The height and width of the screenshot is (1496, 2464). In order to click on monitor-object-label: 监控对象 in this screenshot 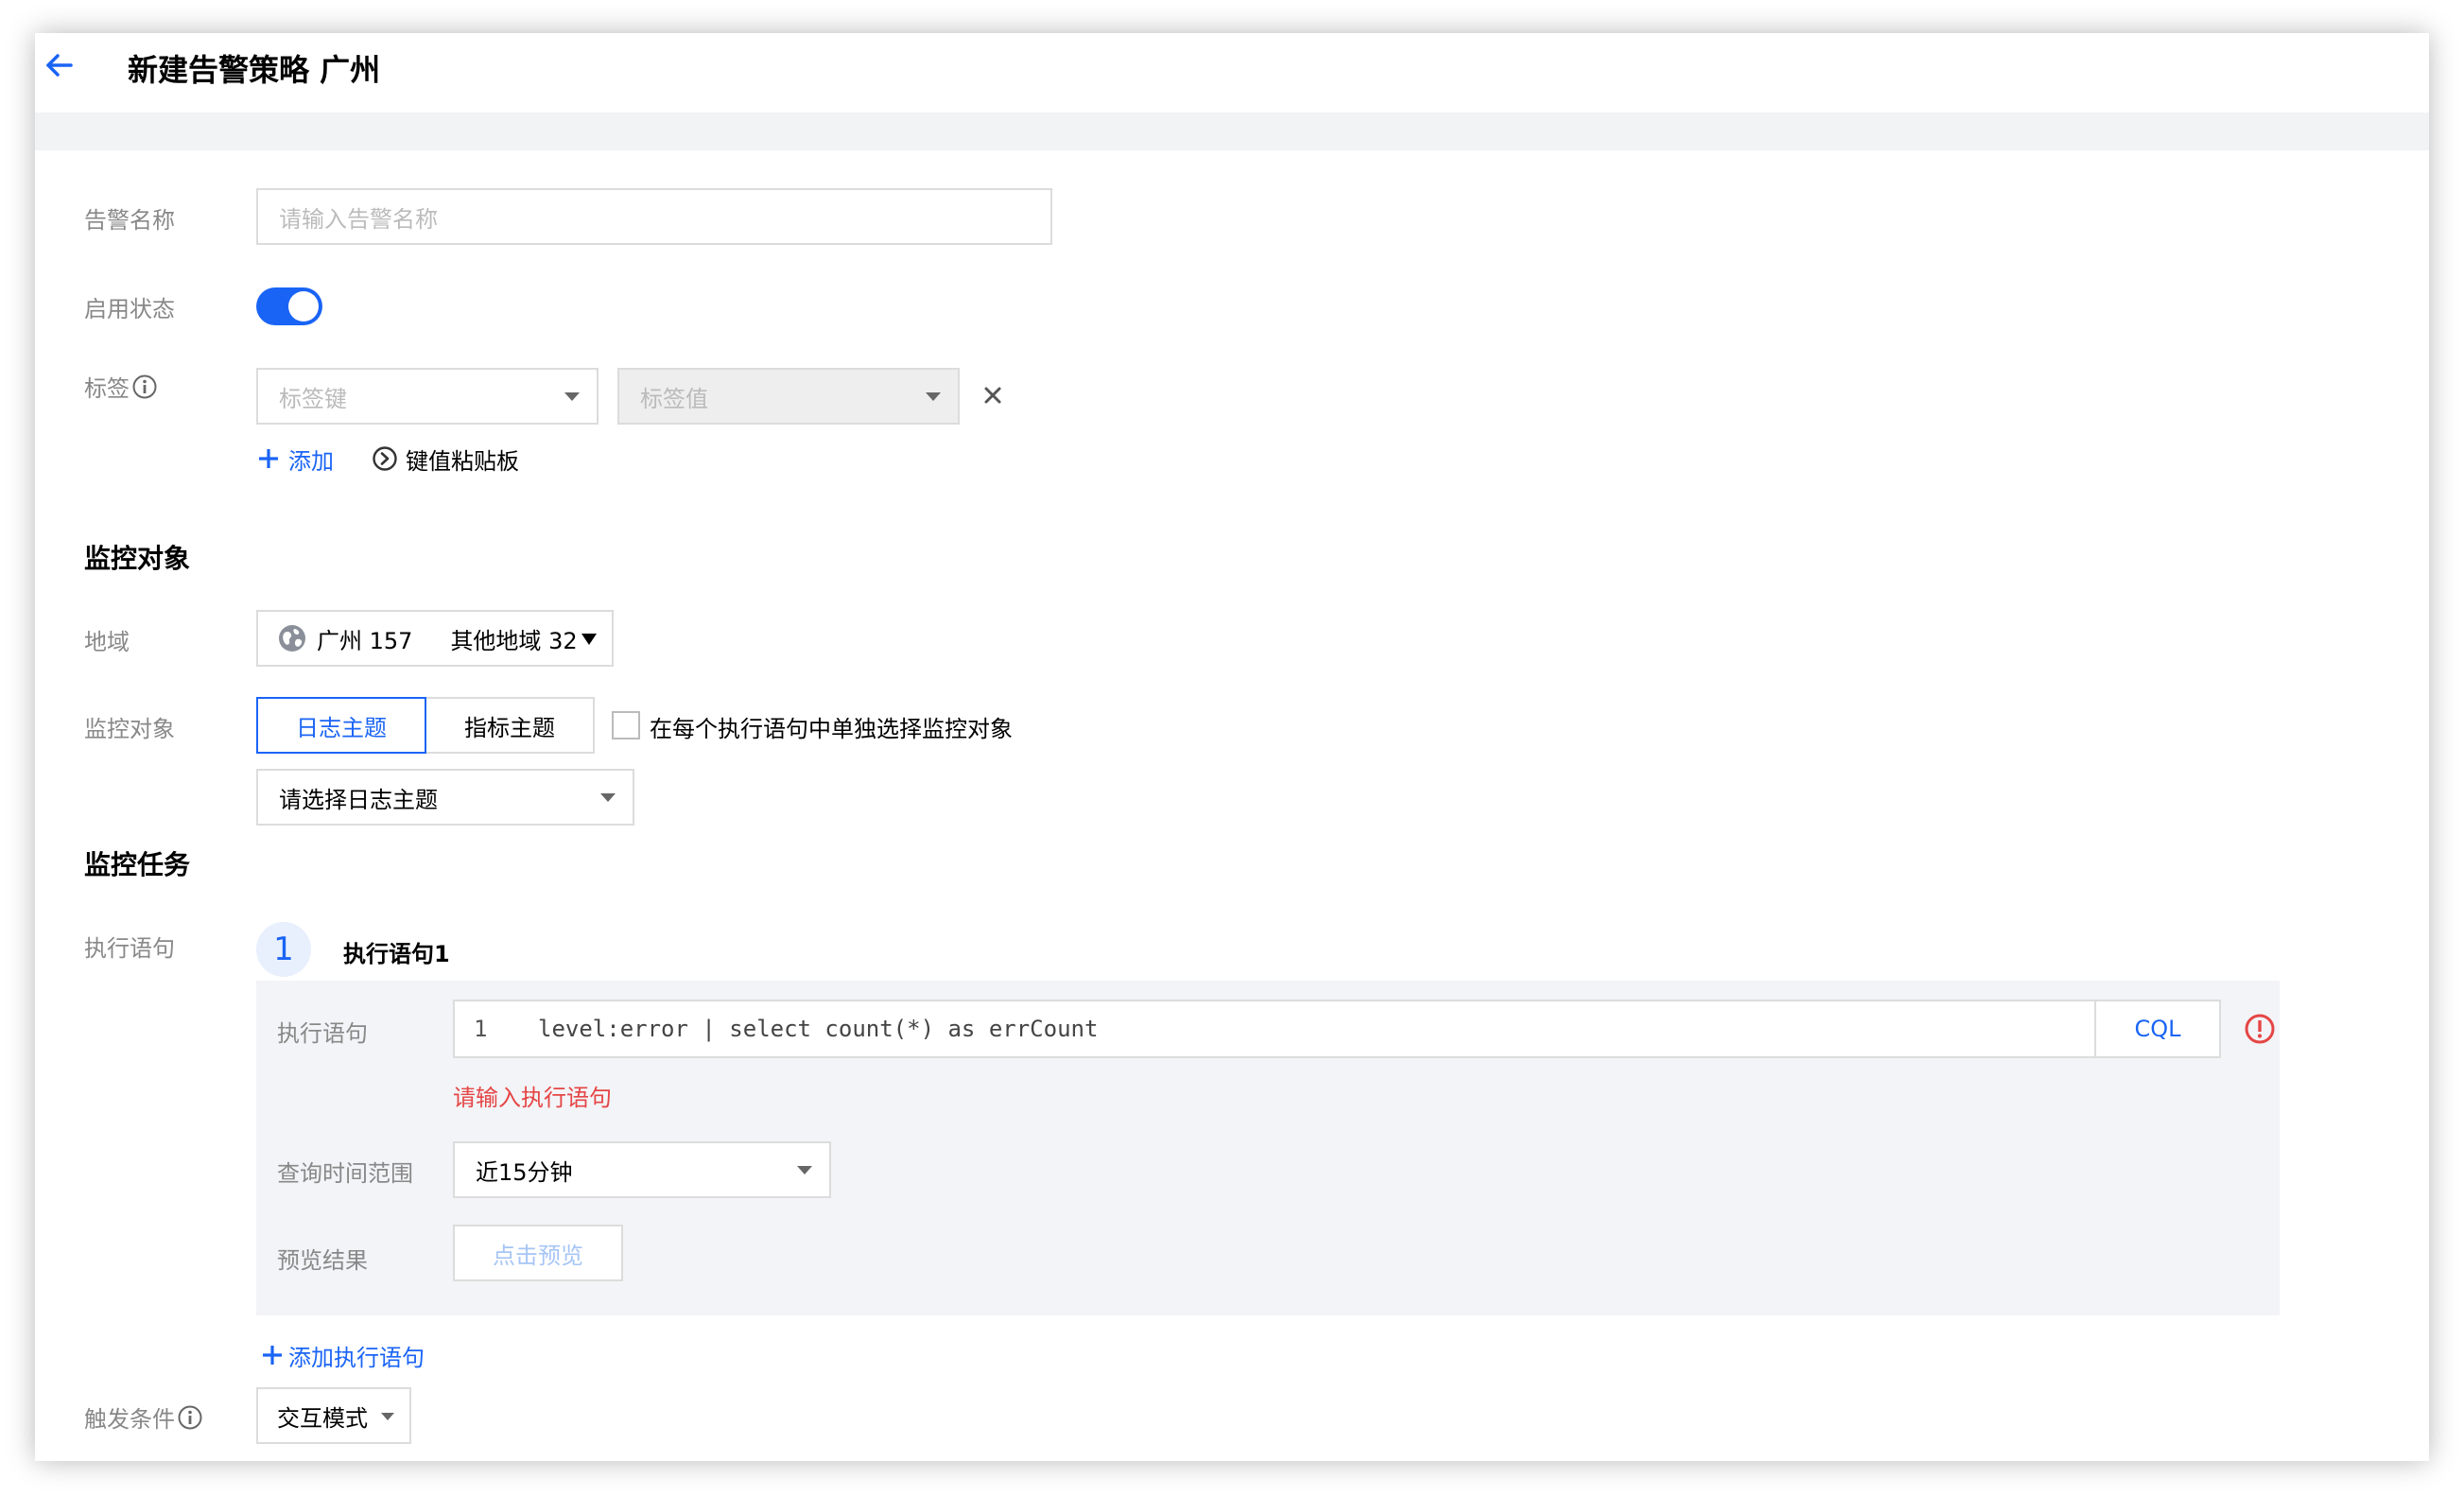, I will do `click(129, 729)`.